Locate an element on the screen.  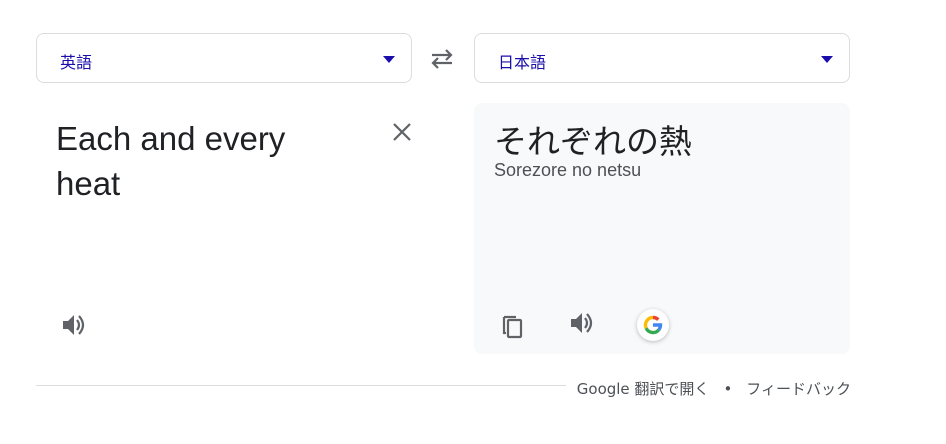
open-in-google-translate-button is located at coordinates (653, 325).